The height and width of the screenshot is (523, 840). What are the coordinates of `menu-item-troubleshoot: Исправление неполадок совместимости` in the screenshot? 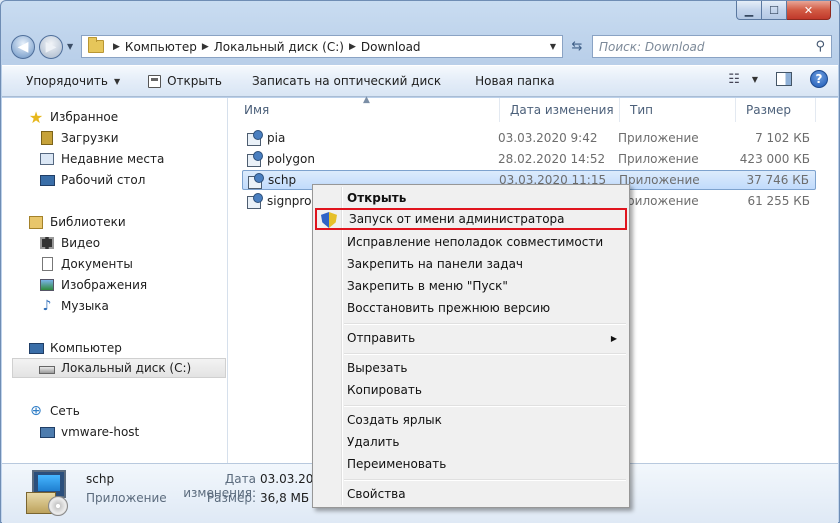 It's located at (471, 242).